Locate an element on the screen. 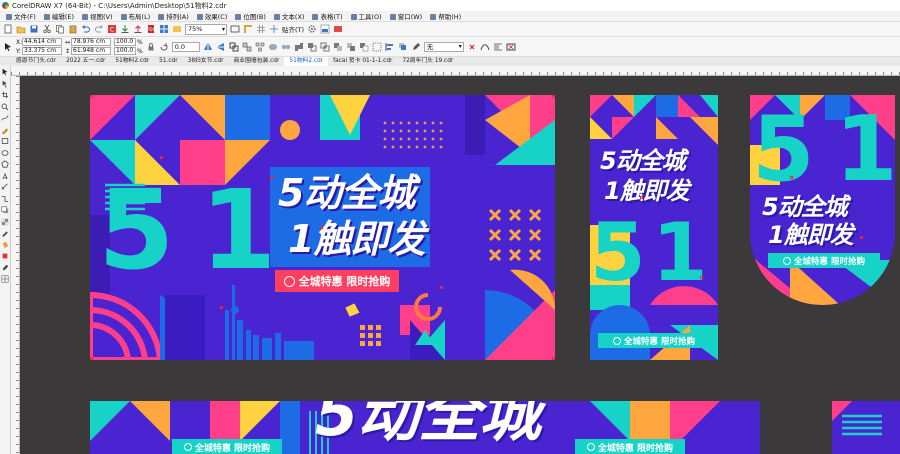 The image size is (900, 454). connector-tool-icon is located at coordinates (5, 199).